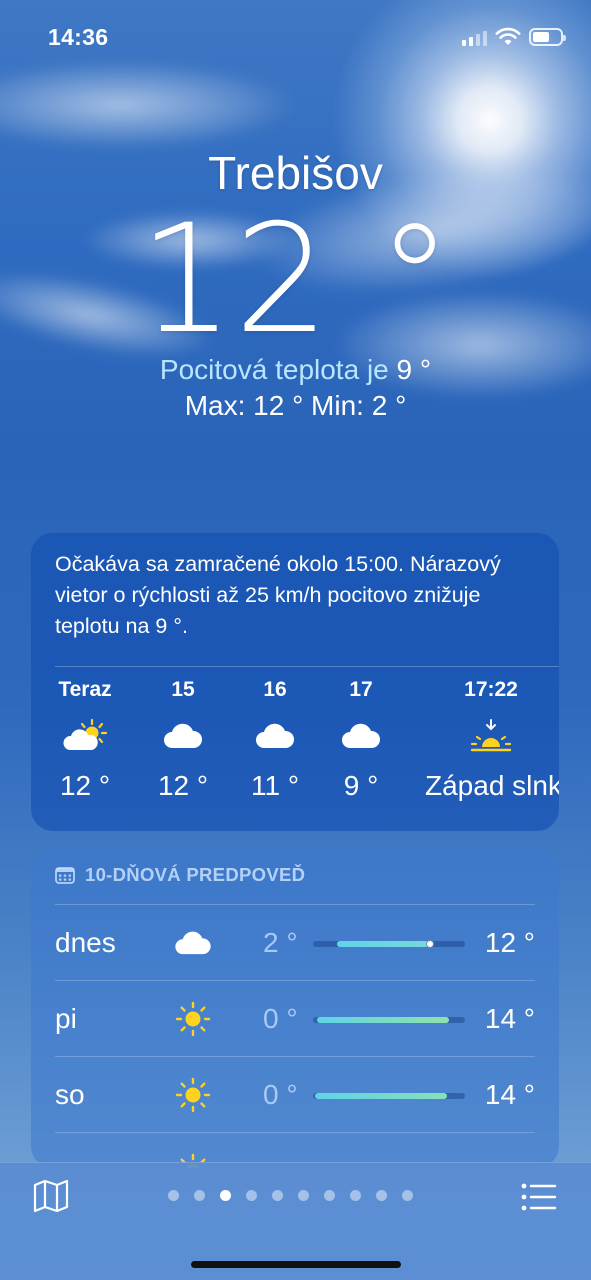  I want to click on forecast-row-today: dnes 2 ° 12 °, so click(295, 942).